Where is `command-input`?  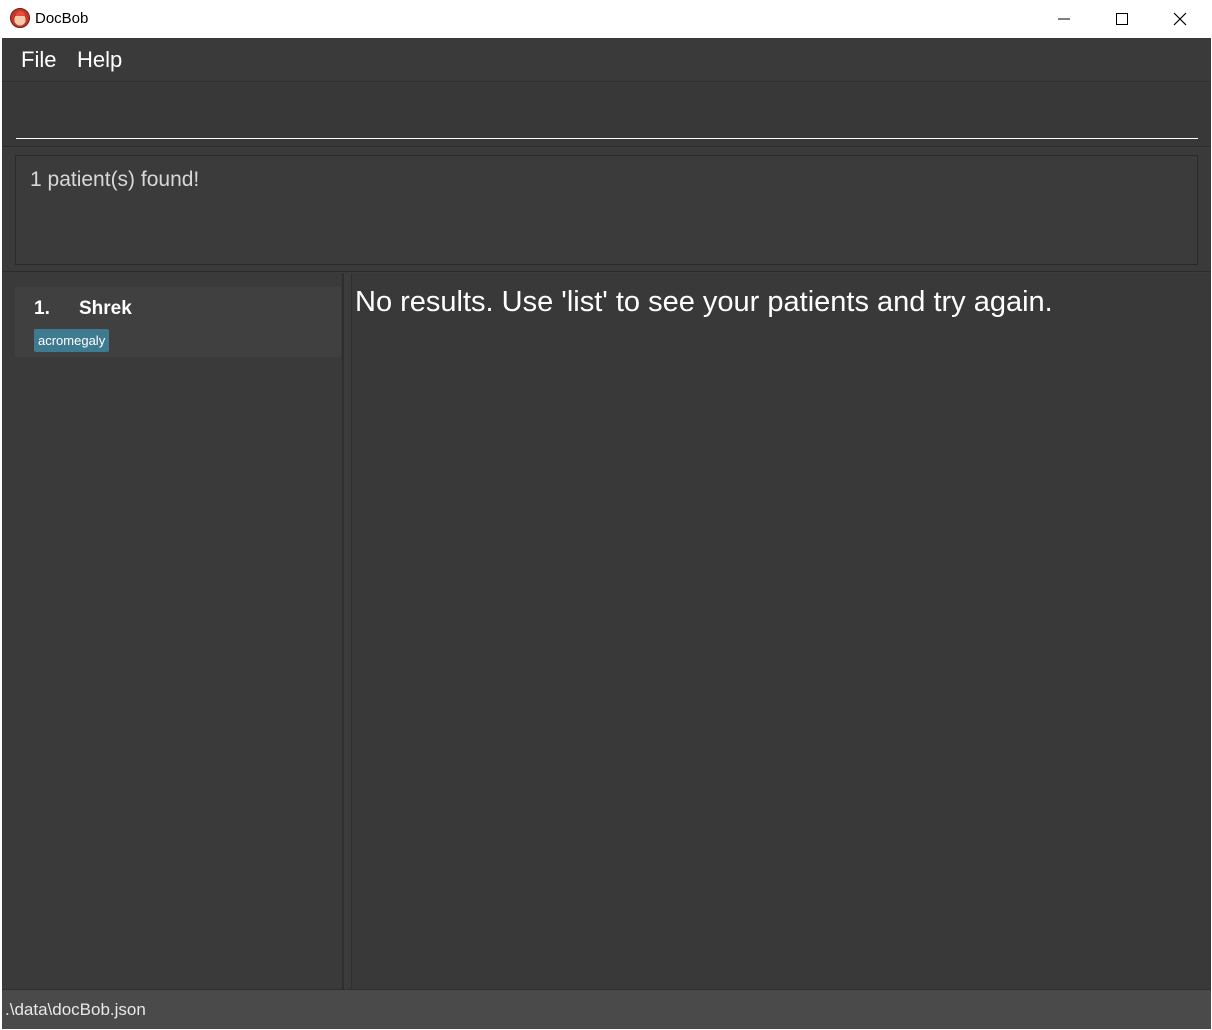 command-input is located at coordinates (607, 116).